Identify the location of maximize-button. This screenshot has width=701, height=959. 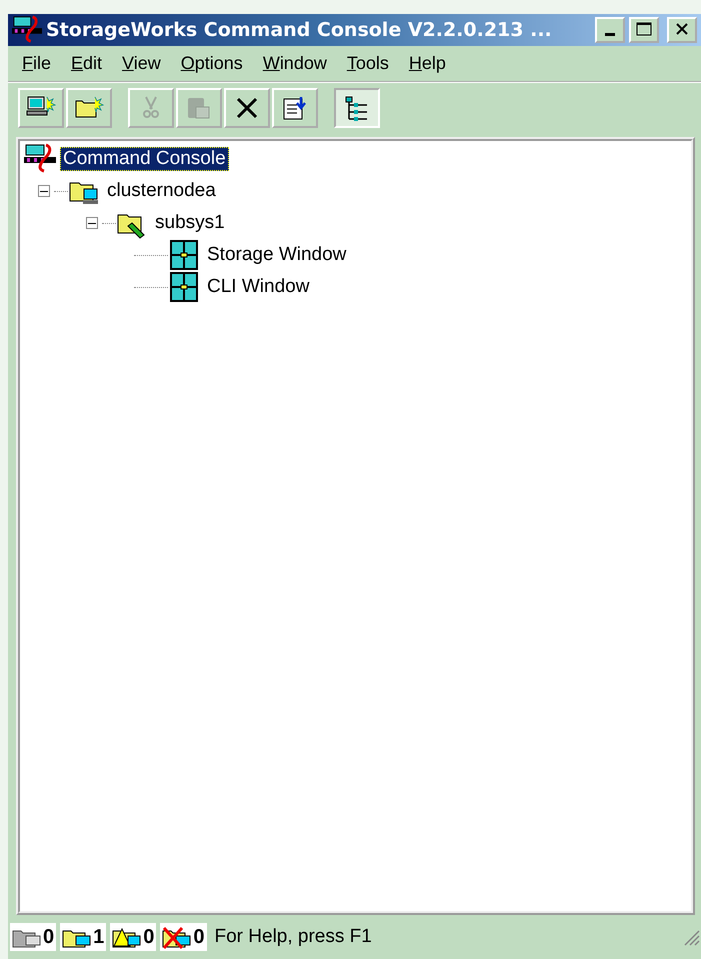
(644, 30).